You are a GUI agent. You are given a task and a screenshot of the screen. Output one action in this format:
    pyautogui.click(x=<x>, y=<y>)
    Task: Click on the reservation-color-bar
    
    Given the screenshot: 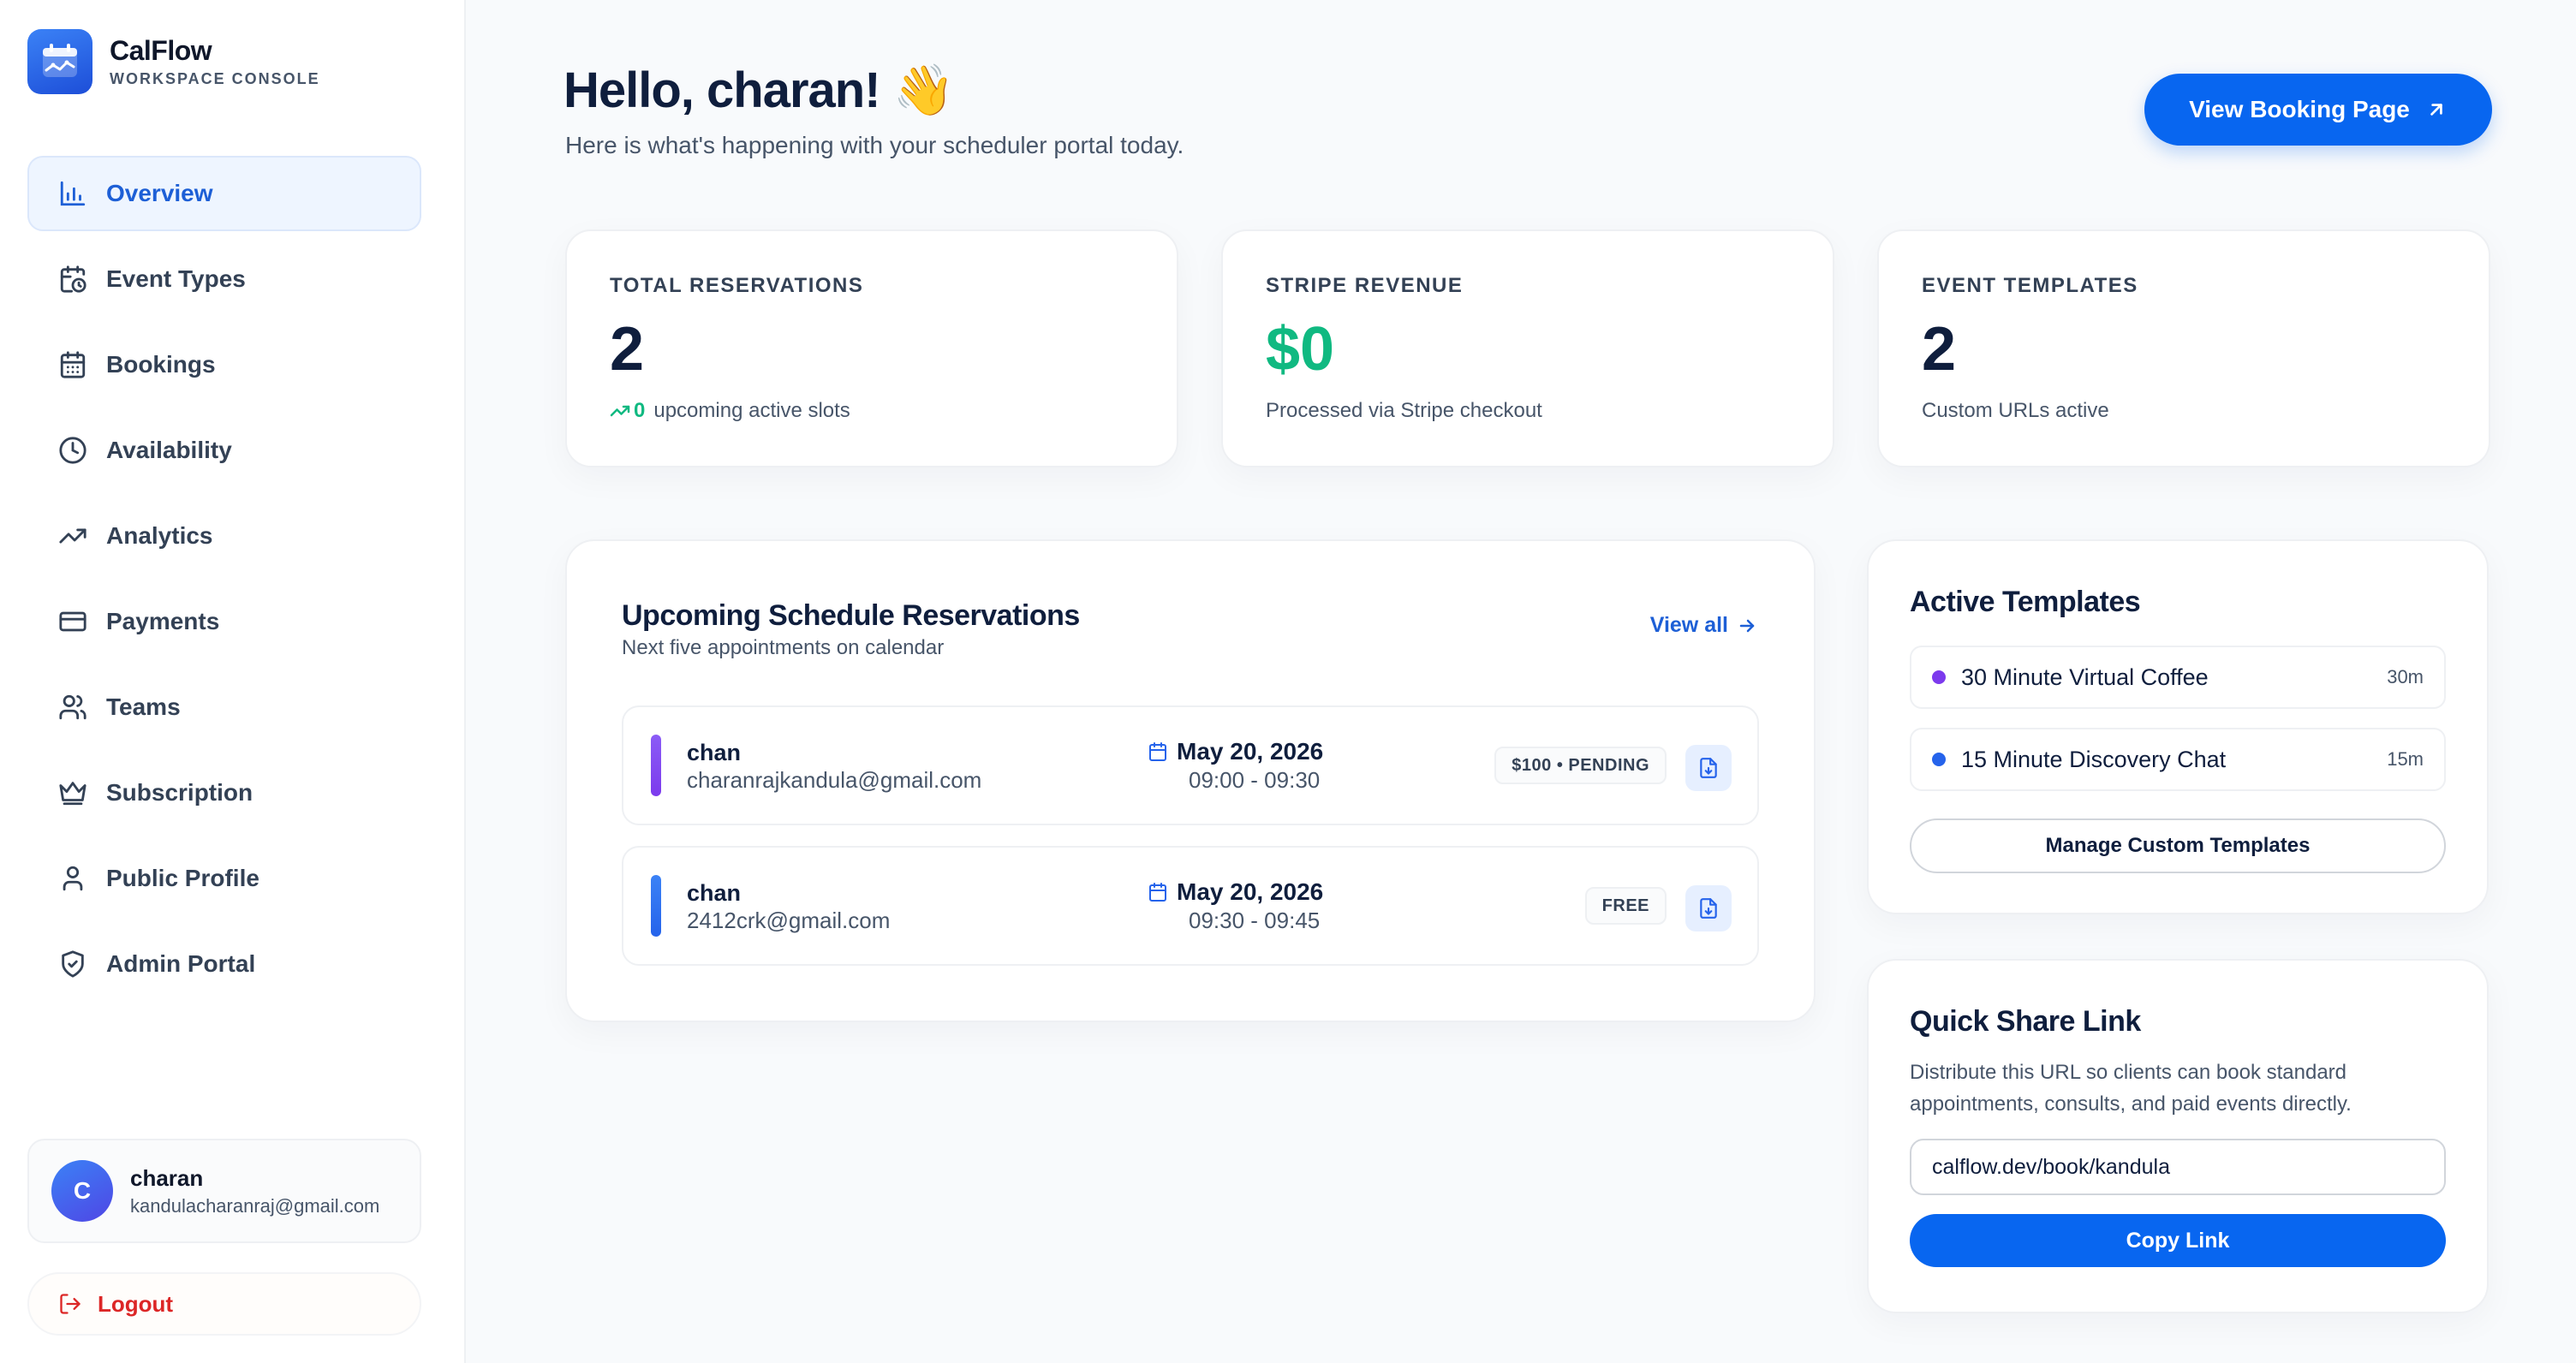 What is the action you would take?
    pyautogui.click(x=656, y=765)
    